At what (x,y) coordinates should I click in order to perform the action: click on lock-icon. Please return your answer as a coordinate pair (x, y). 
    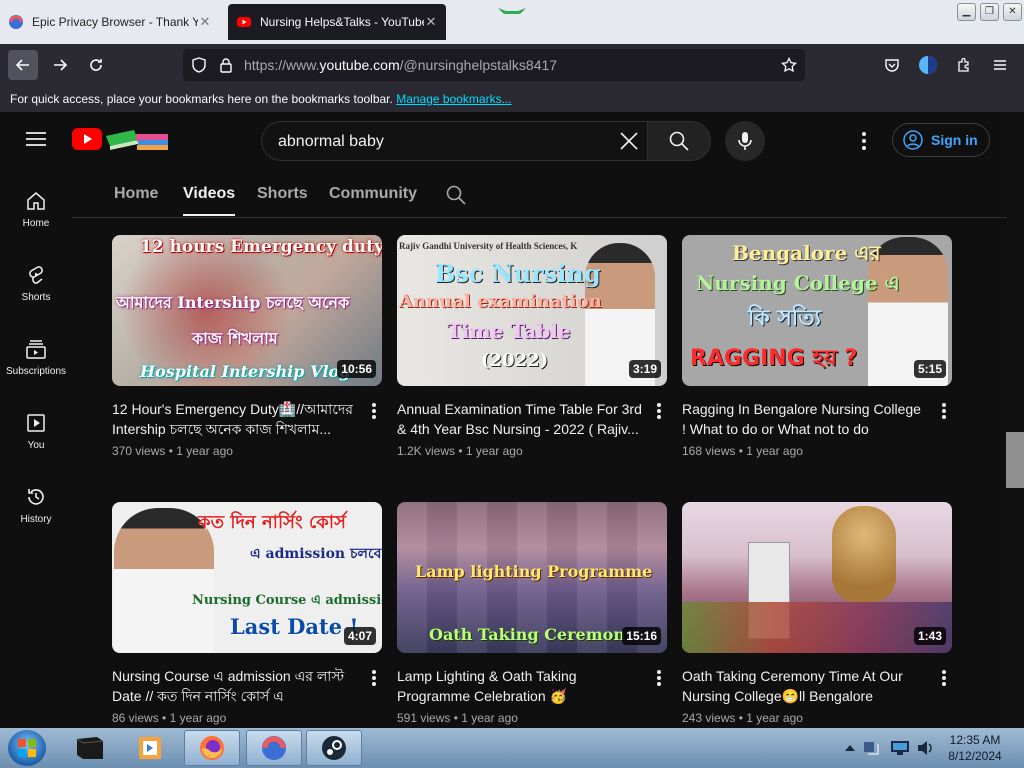
    Looking at the image, I should click on (226, 65).